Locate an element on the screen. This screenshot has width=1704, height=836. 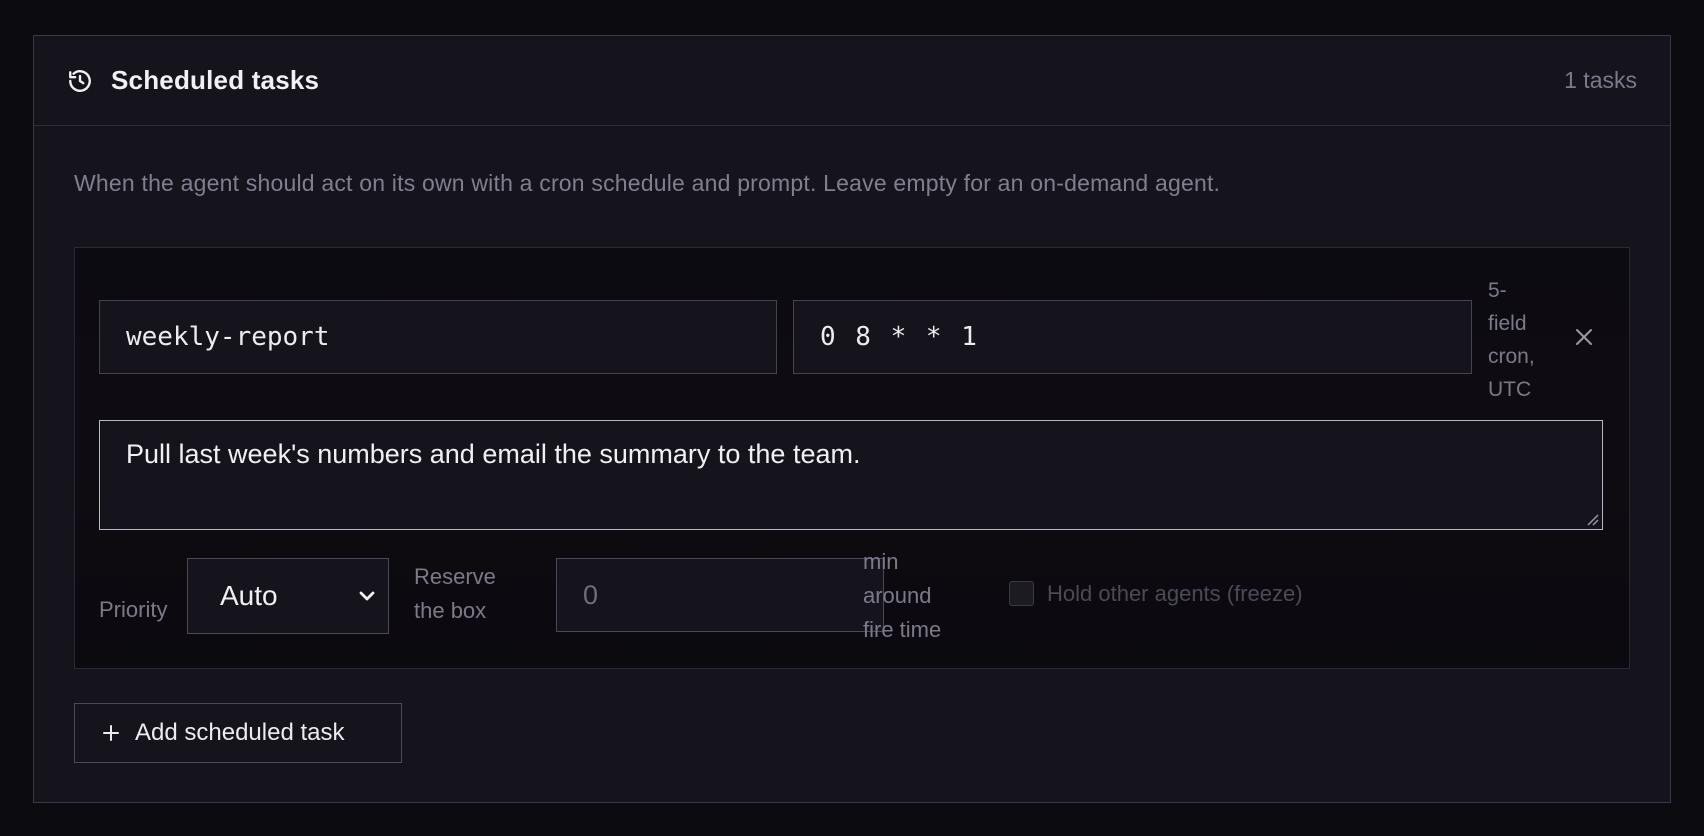
add-scheduled-task-button: Add scheduled task is located at coordinates (238, 733).